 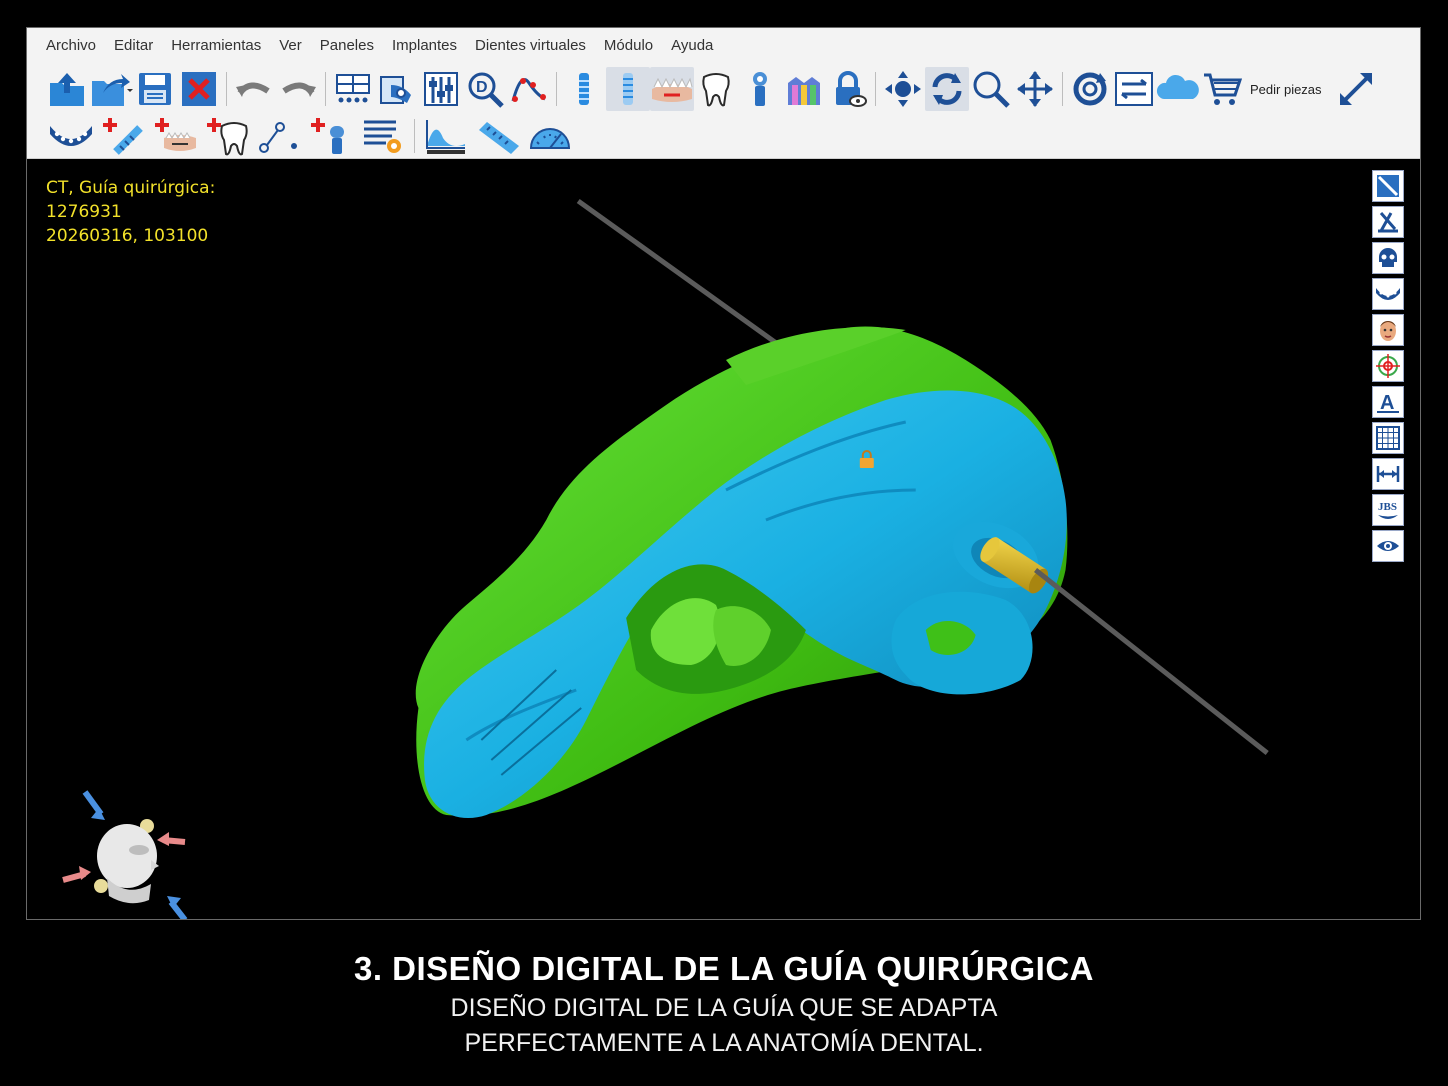 I want to click on histogram-icon, so click(x=446, y=136).